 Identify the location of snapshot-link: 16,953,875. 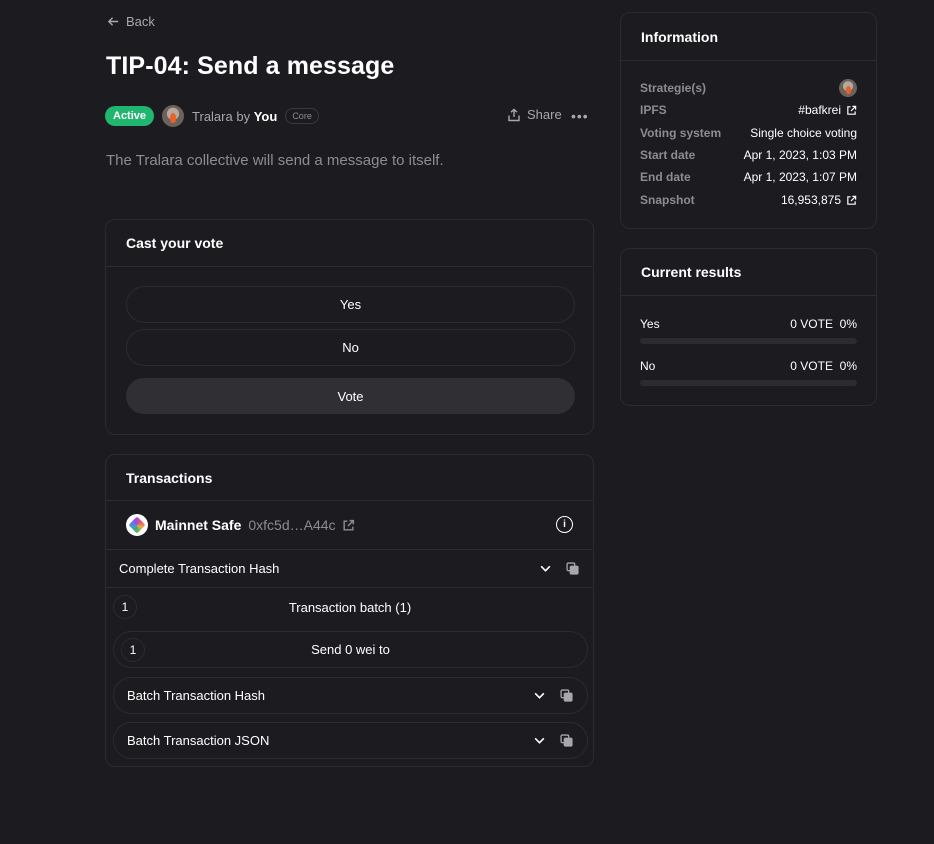
(819, 200).